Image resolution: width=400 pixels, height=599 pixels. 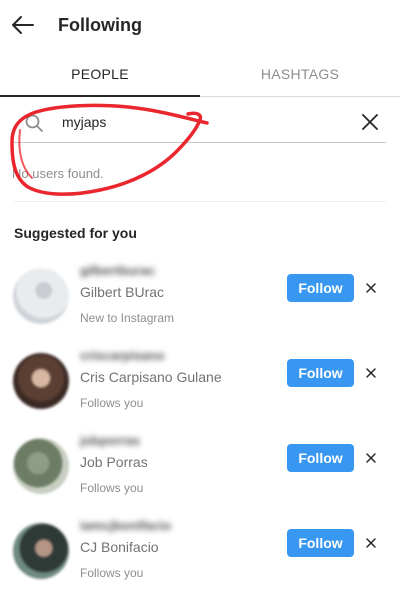 What do you see at coordinates (125, 525) in the screenshot?
I see `suggestion-username: iamcjbonifacio` at bounding box center [125, 525].